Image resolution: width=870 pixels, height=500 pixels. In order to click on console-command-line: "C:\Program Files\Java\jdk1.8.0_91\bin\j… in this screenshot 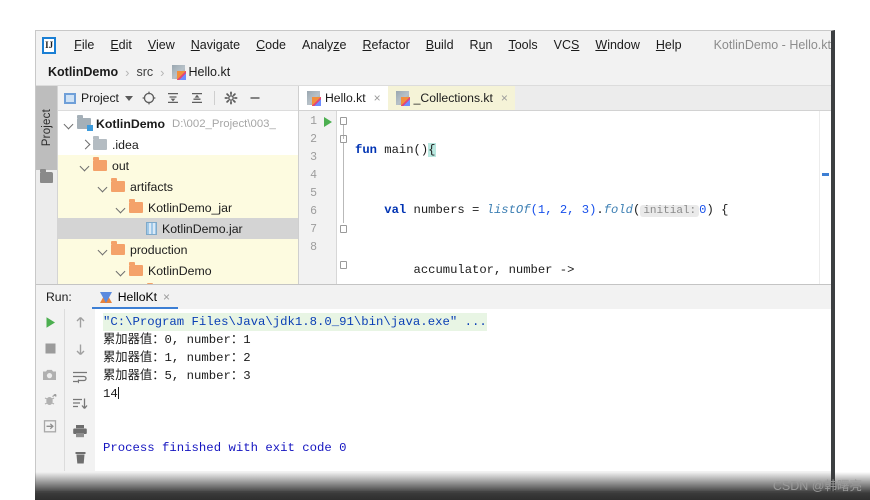, I will do `click(467, 322)`.